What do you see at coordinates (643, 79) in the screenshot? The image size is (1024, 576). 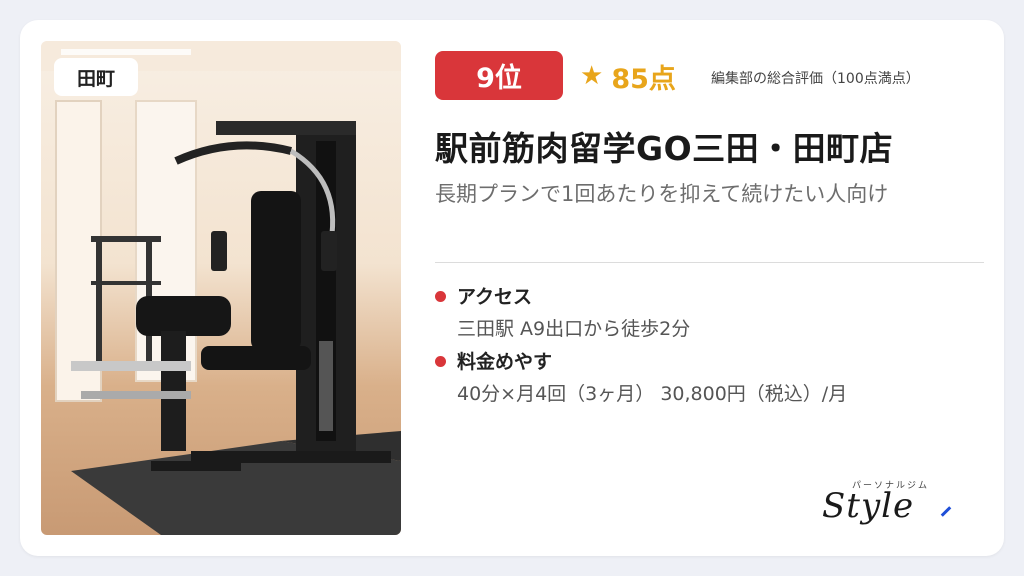 I see `score-value: 85点` at bounding box center [643, 79].